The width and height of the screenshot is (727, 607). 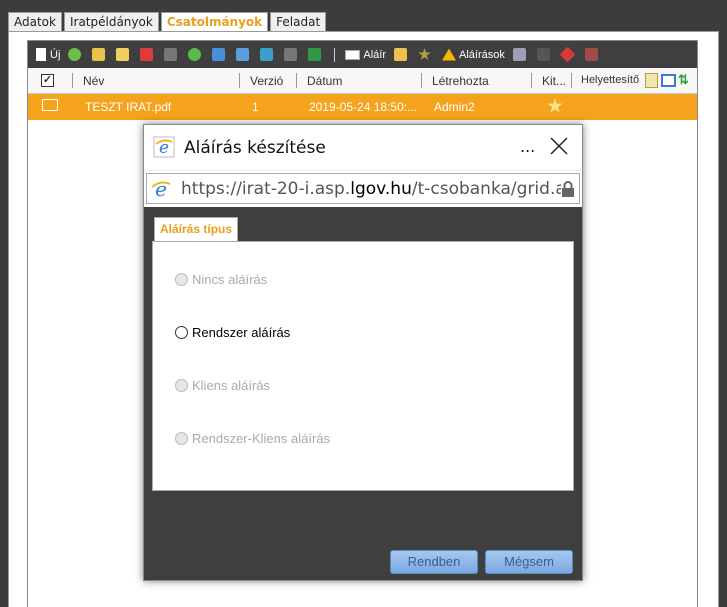 I want to click on folder-icon, so click(x=401, y=54).